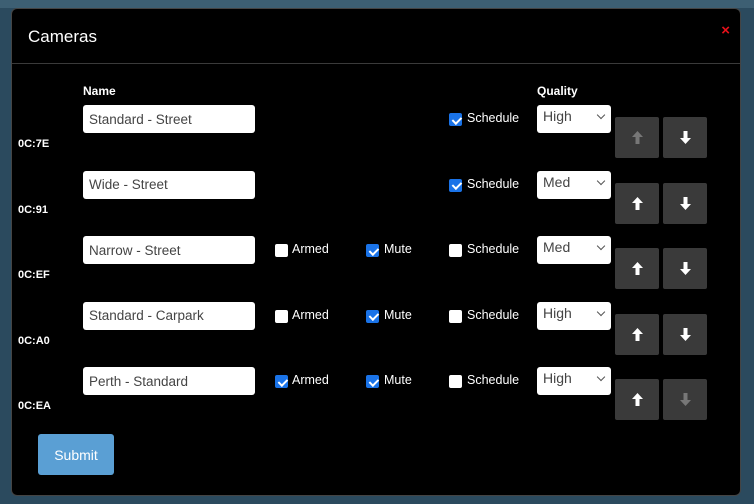 The height and width of the screenshot is (504, 754). I want to click on submit-button: Submit, so click(76, 454).